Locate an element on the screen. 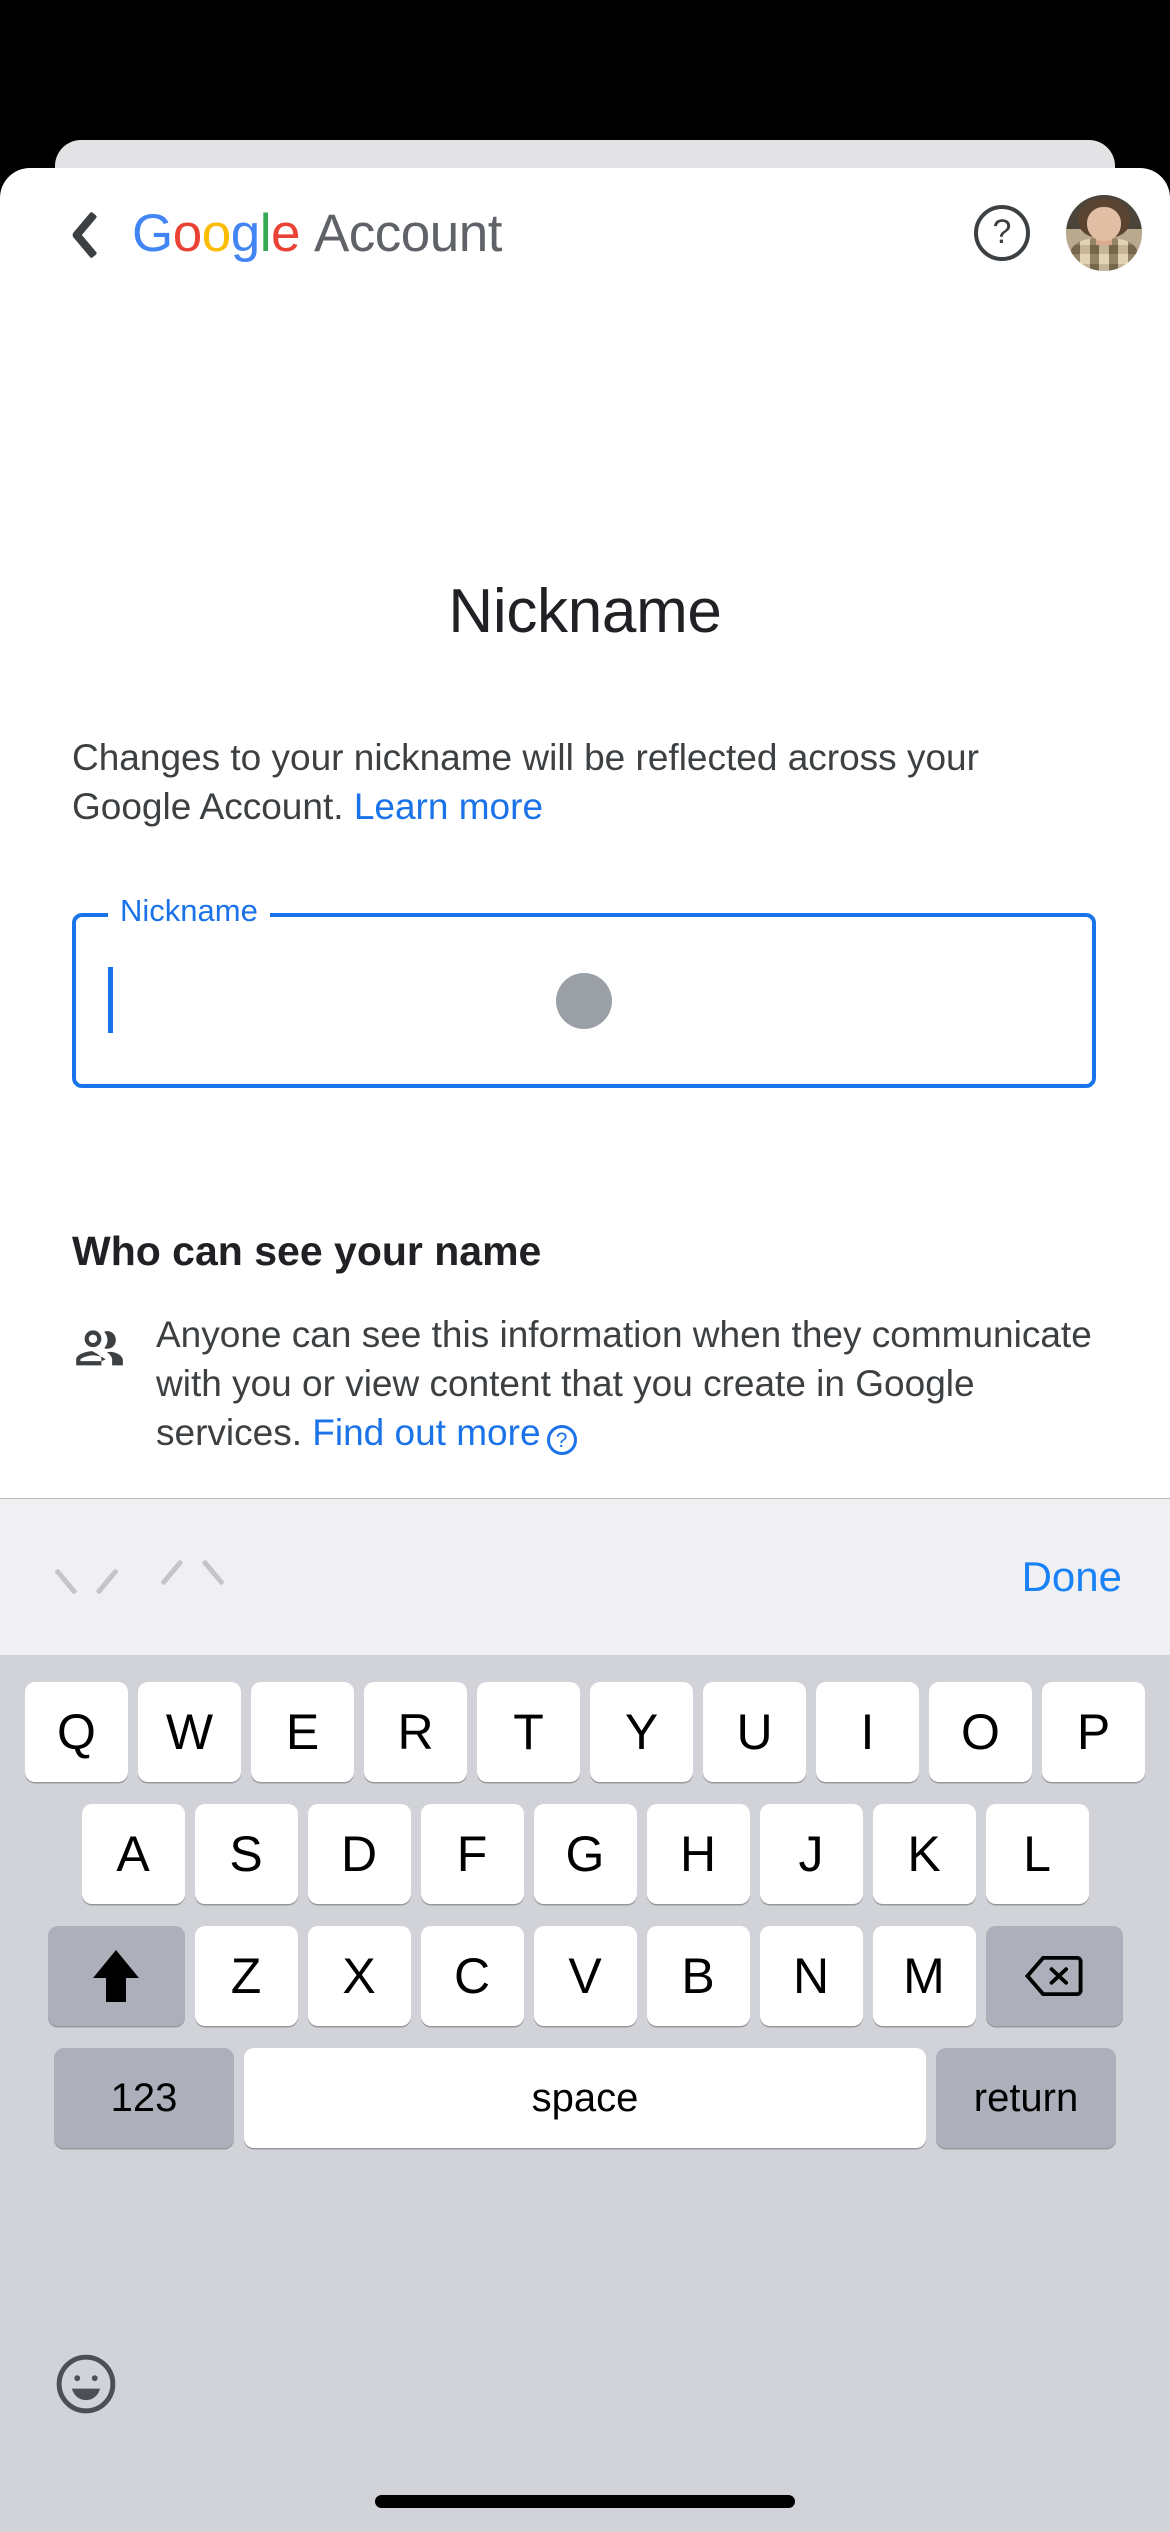  key-o: O is located at coordinates (980, 1732).